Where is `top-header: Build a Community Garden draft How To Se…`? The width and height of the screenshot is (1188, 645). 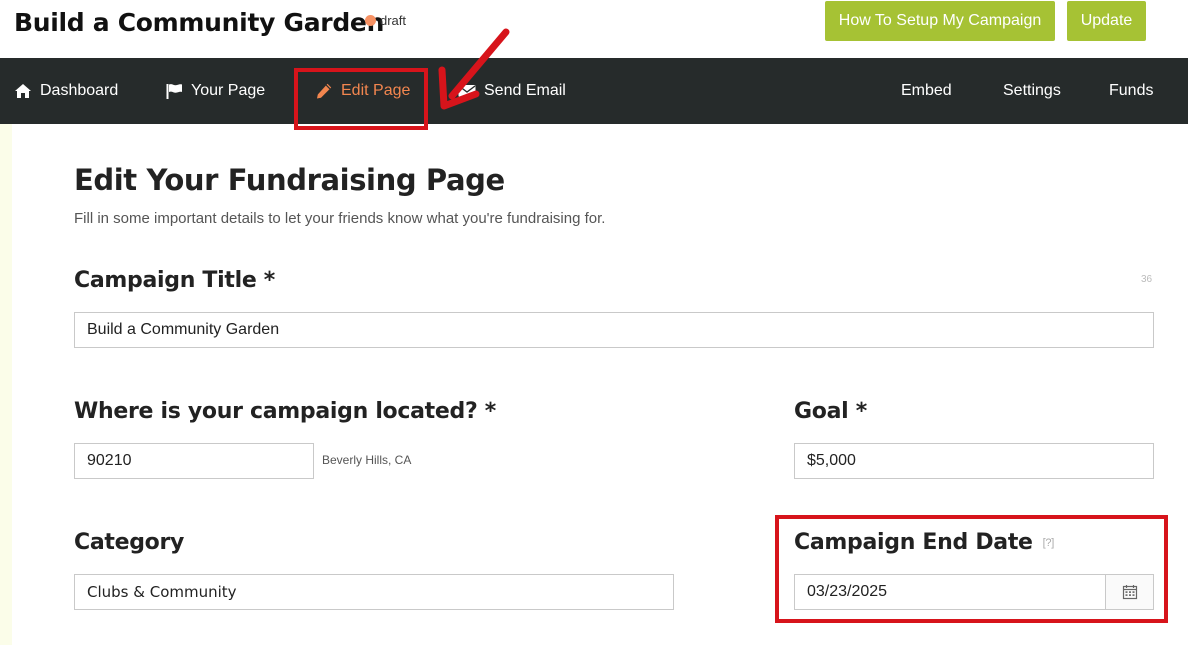 top-header: Build a Community Garden draft How To Se… is located at coordinates (594, 29).